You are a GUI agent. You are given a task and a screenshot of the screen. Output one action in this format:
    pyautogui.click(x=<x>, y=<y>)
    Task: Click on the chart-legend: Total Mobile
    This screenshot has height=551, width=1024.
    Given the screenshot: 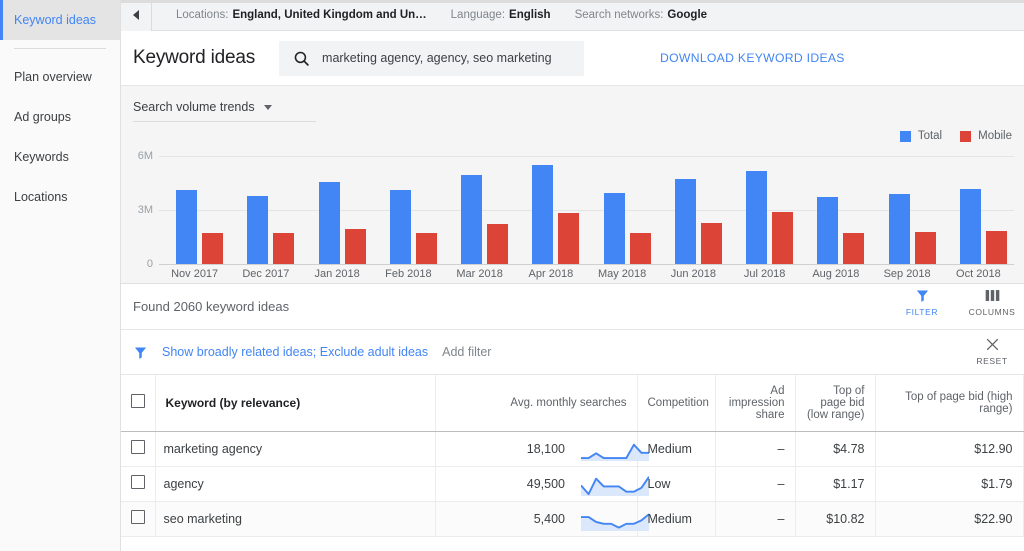 What is the action you would take?
    pyautogui.click(x=955, y=136)
    